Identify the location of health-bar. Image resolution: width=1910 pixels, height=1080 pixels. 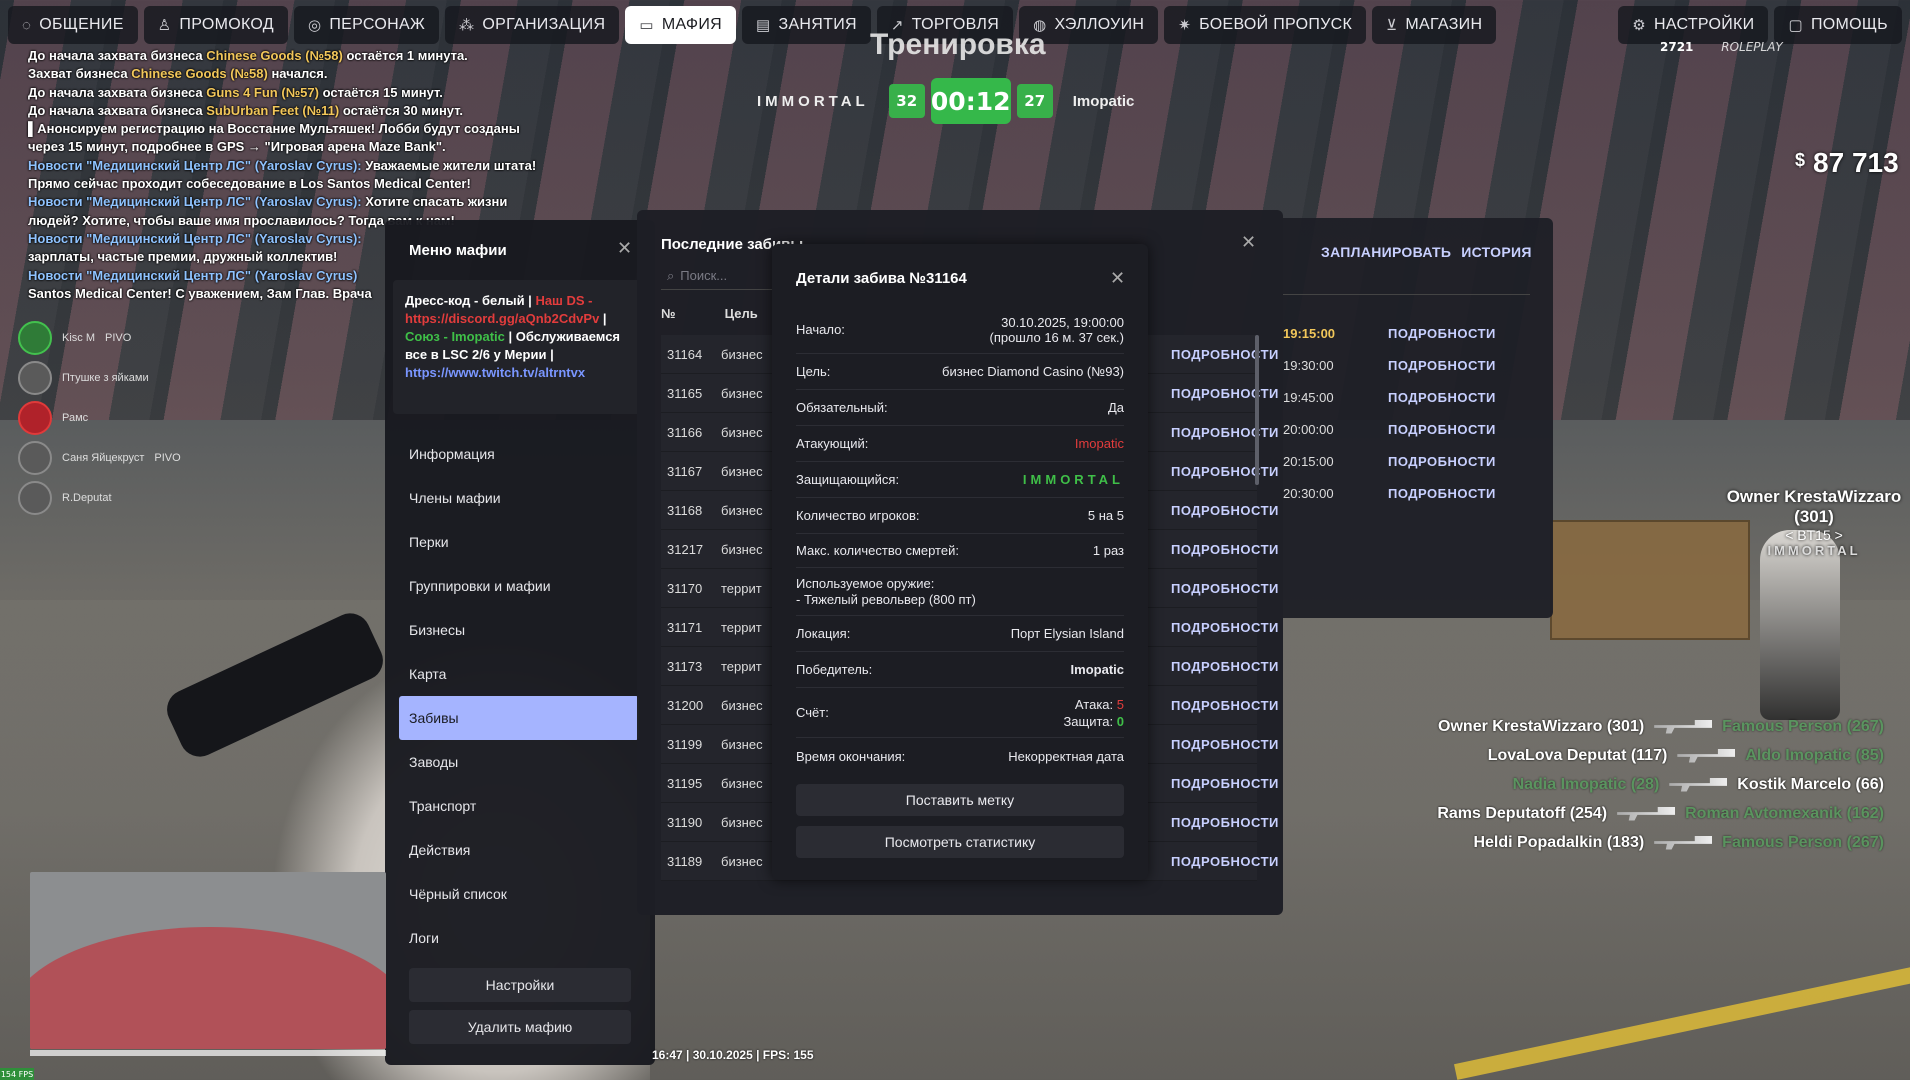
(208, 1053).